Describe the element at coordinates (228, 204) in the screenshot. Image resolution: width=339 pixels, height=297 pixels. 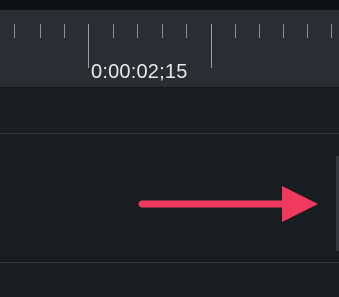
I see `arrow-right-icon` at that location.